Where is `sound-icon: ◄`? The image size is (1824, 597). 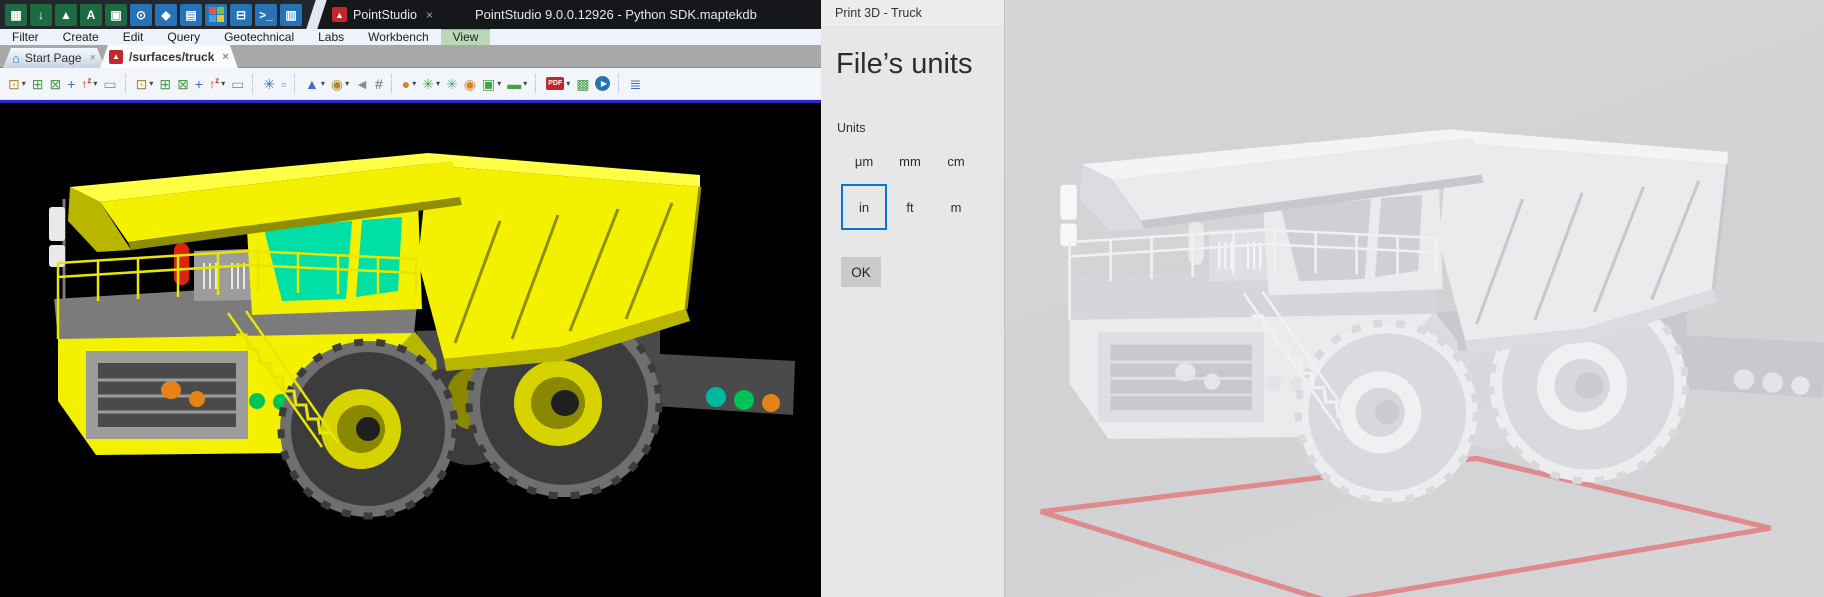
sound-icon: ◄ is located at coordinates (362, 84).